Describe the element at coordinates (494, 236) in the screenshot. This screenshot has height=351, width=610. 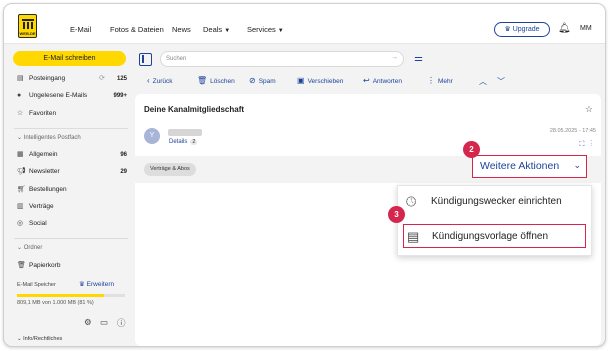
I see `menu-item-cancellation-template: ▤ Kündigungsvorlage öffnen` at that location.